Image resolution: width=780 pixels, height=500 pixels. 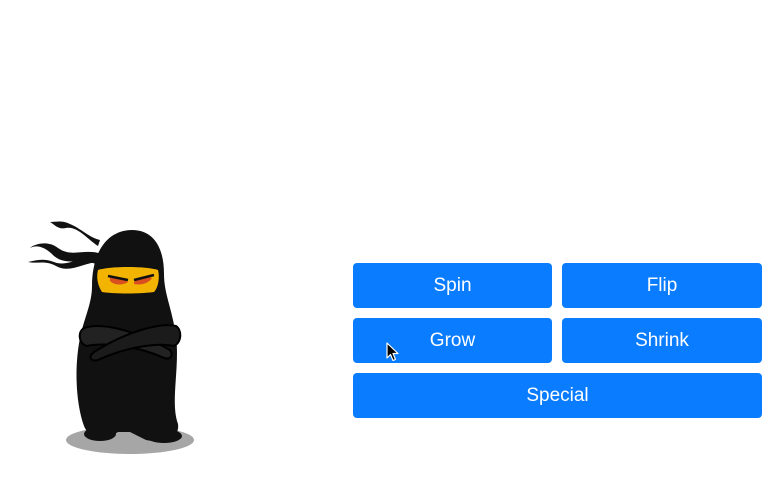 I want to click on ninja-icon, so click(x=111, y=337).